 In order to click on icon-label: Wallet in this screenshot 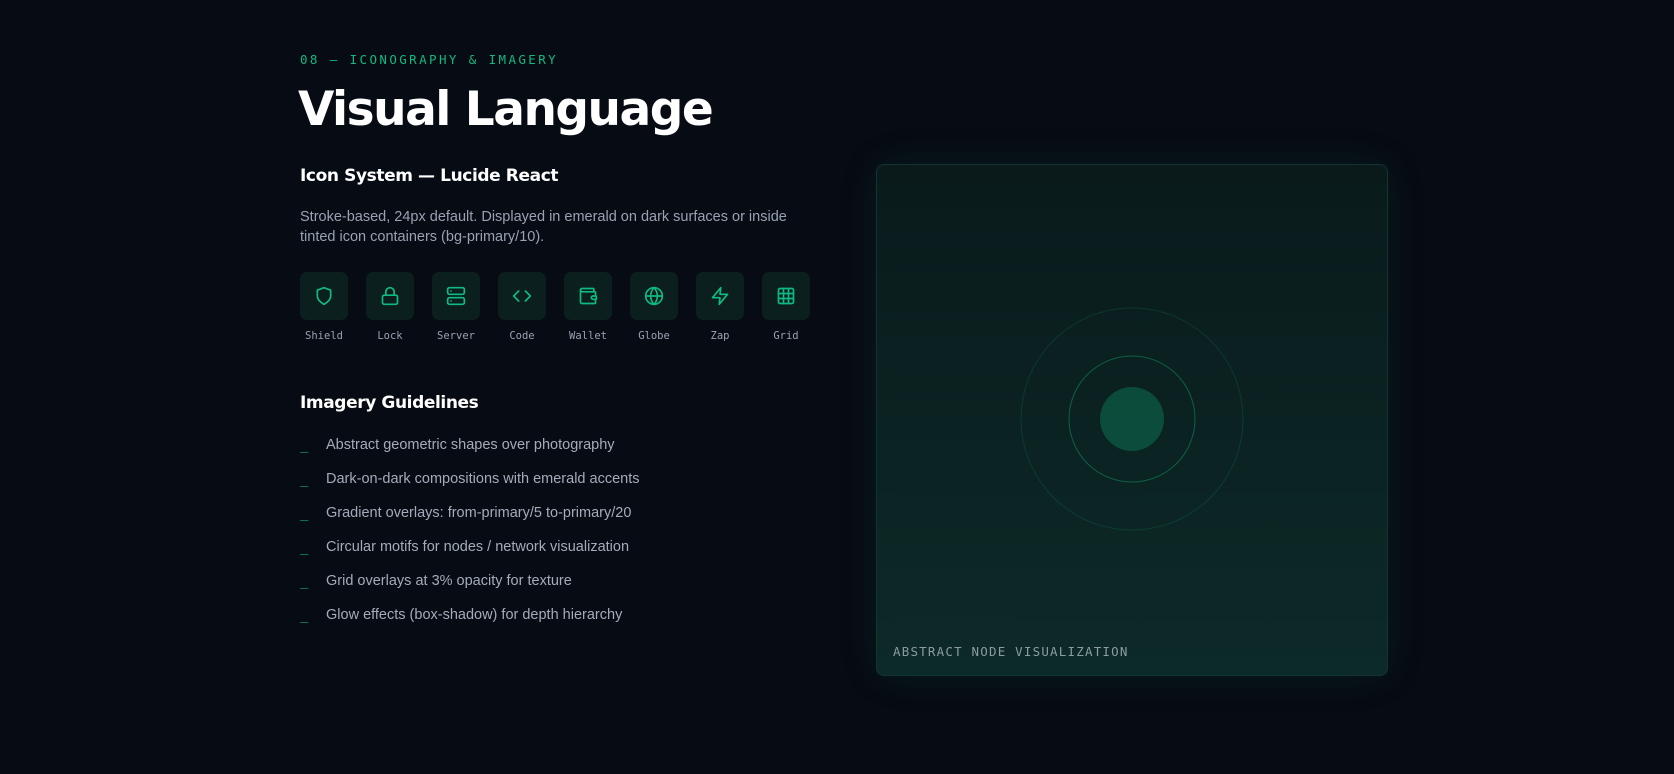, I will do `click(588, 336)`.